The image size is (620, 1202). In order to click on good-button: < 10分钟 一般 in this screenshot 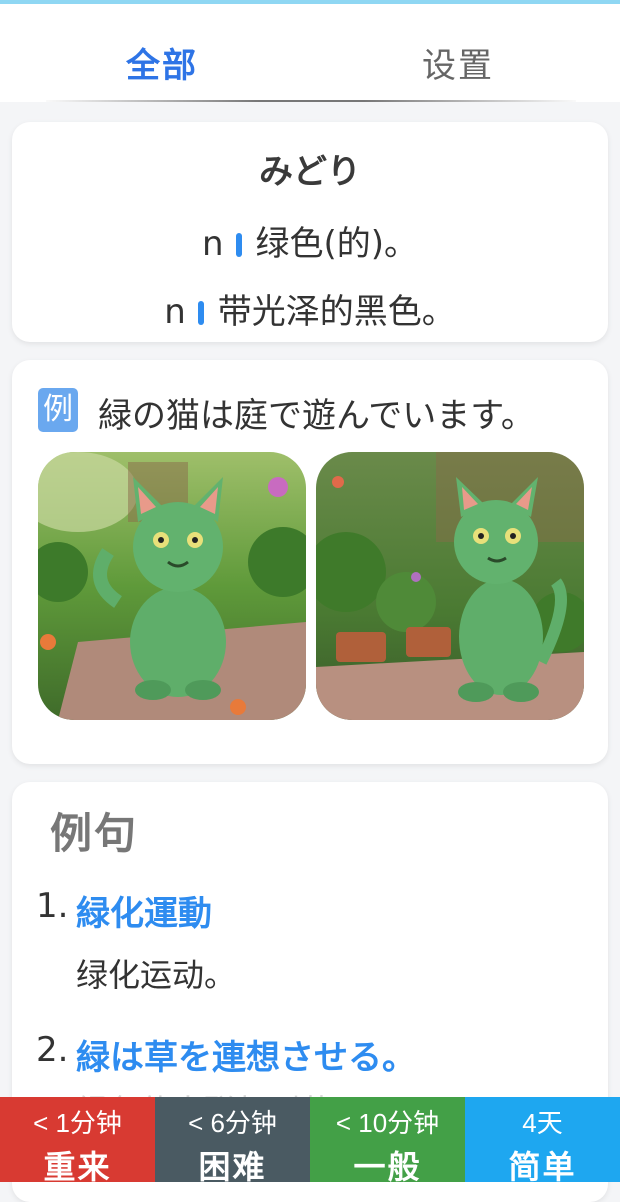, I will do `click(387, 1141)`.